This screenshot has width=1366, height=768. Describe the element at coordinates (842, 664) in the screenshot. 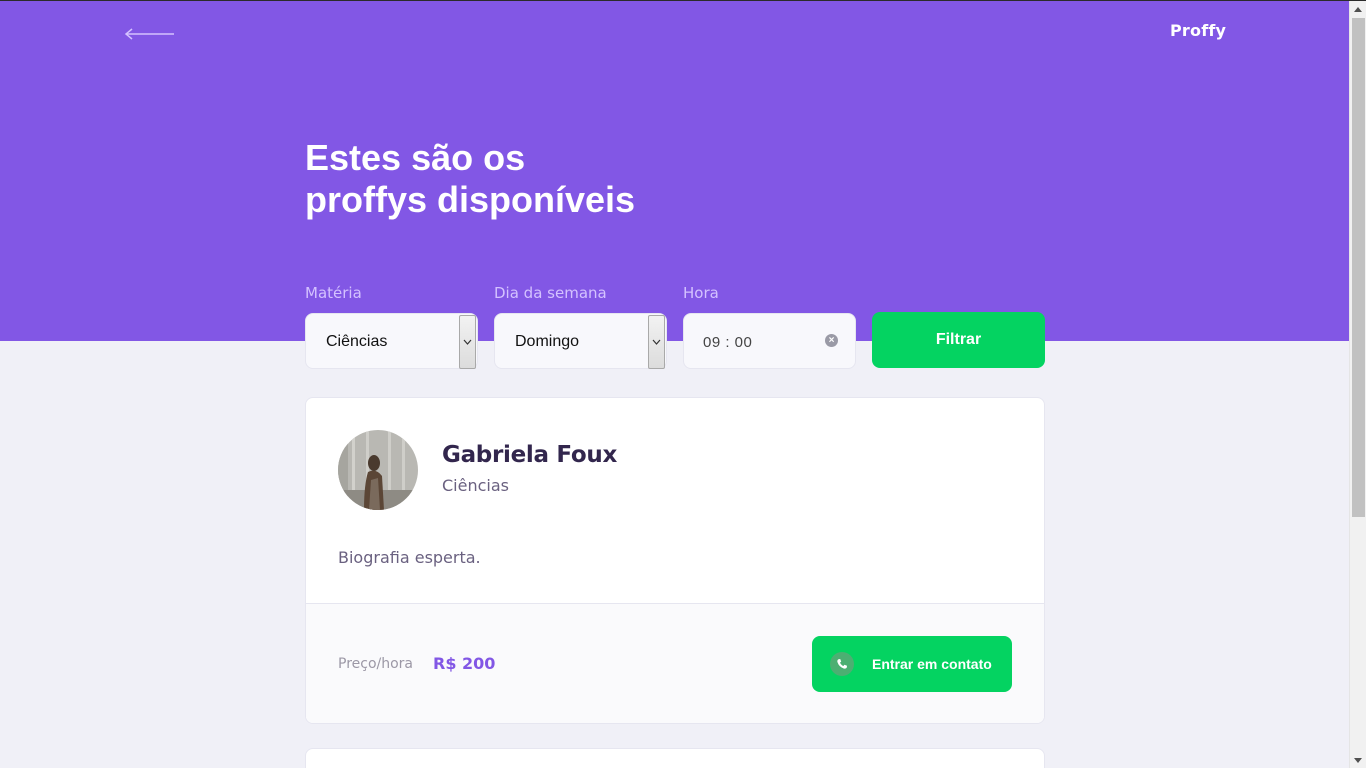

I see `whatsapp-icon` at that location.